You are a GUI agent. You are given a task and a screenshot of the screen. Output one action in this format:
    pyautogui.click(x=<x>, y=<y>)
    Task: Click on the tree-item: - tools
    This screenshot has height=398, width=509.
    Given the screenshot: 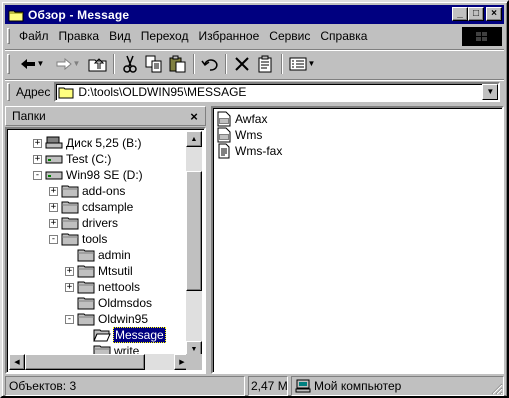 What is the action you would take?
    pyautogui.click(x=78, y=239)
    